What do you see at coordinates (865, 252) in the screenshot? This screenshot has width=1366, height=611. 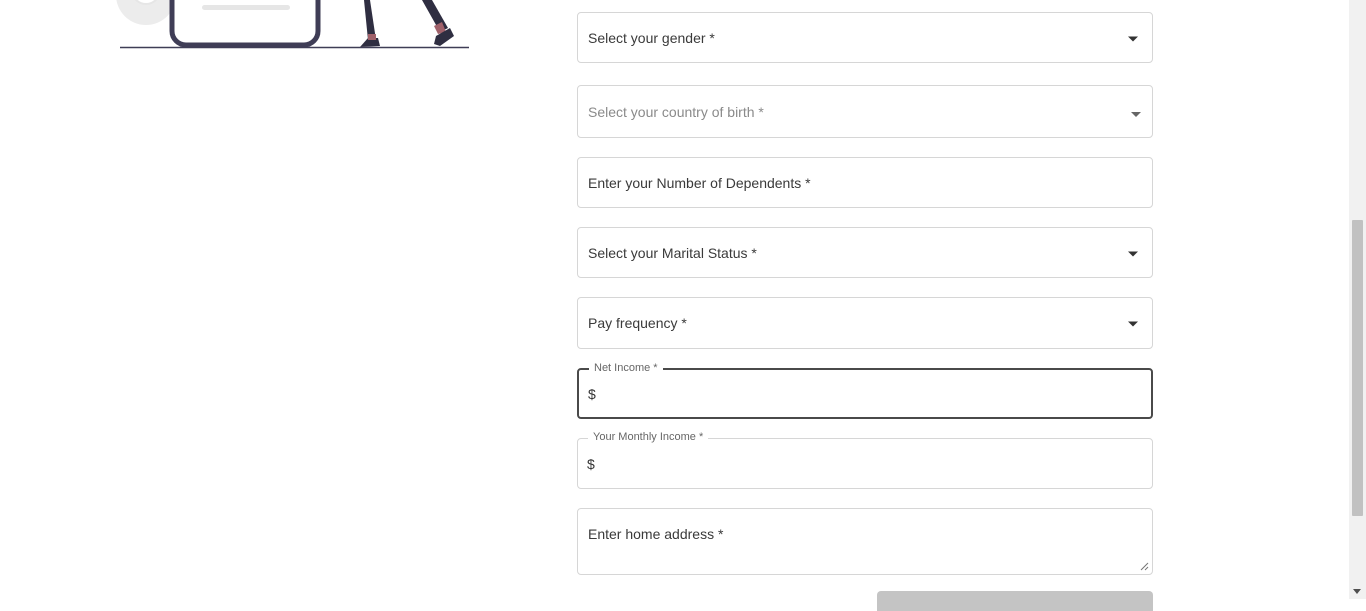 I see `marital-status-select: Select your Marital Status *` at bounding box center [865, 252].